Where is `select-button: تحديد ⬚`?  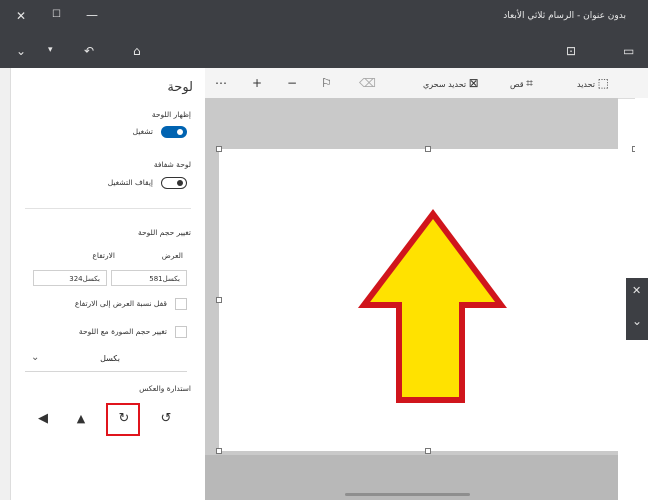
select-button: تحديد ⬚ is located at coordinates (593, 83).